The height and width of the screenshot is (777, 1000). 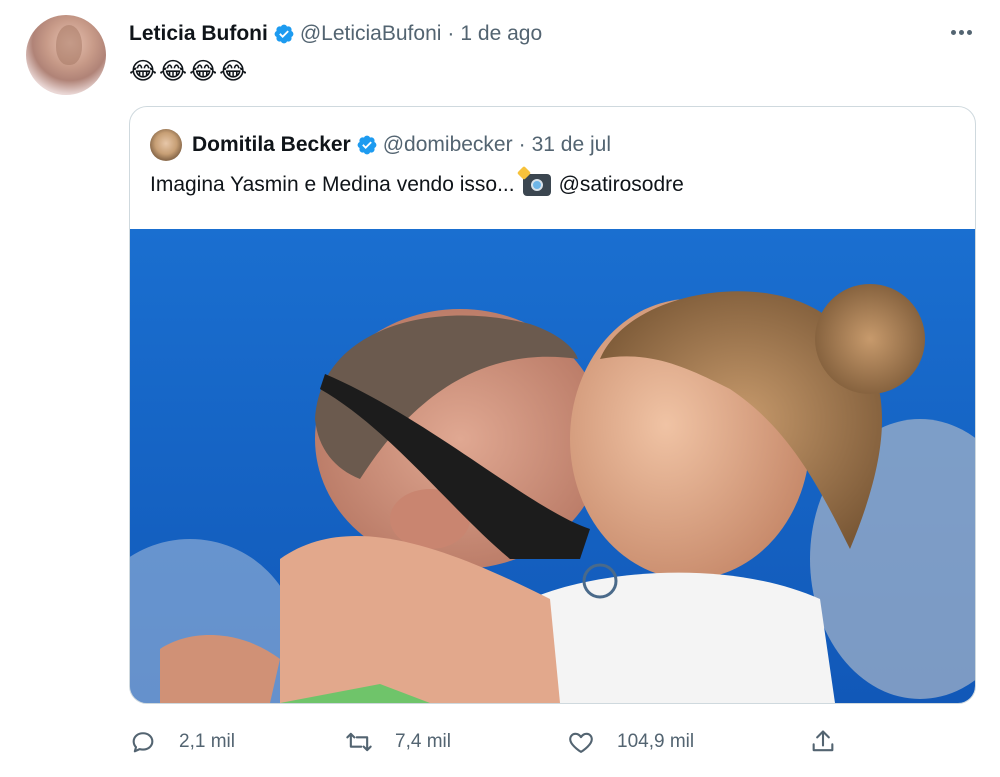 What do you see at coordinates (66, 55) in the screenshot?
I see `author-avatar` at bounding box center [66, 55].